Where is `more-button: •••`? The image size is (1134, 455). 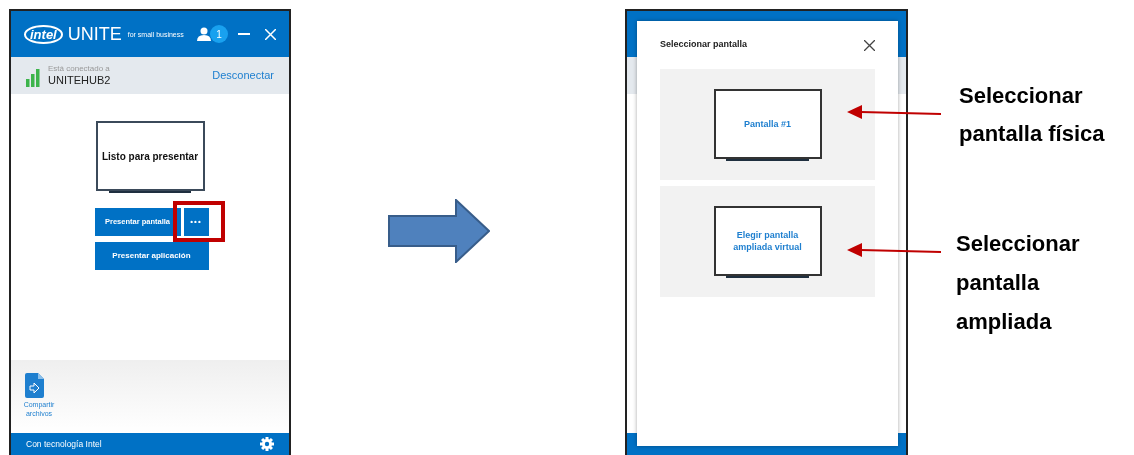 more-button: ••• is located at coordinates (196, 222).